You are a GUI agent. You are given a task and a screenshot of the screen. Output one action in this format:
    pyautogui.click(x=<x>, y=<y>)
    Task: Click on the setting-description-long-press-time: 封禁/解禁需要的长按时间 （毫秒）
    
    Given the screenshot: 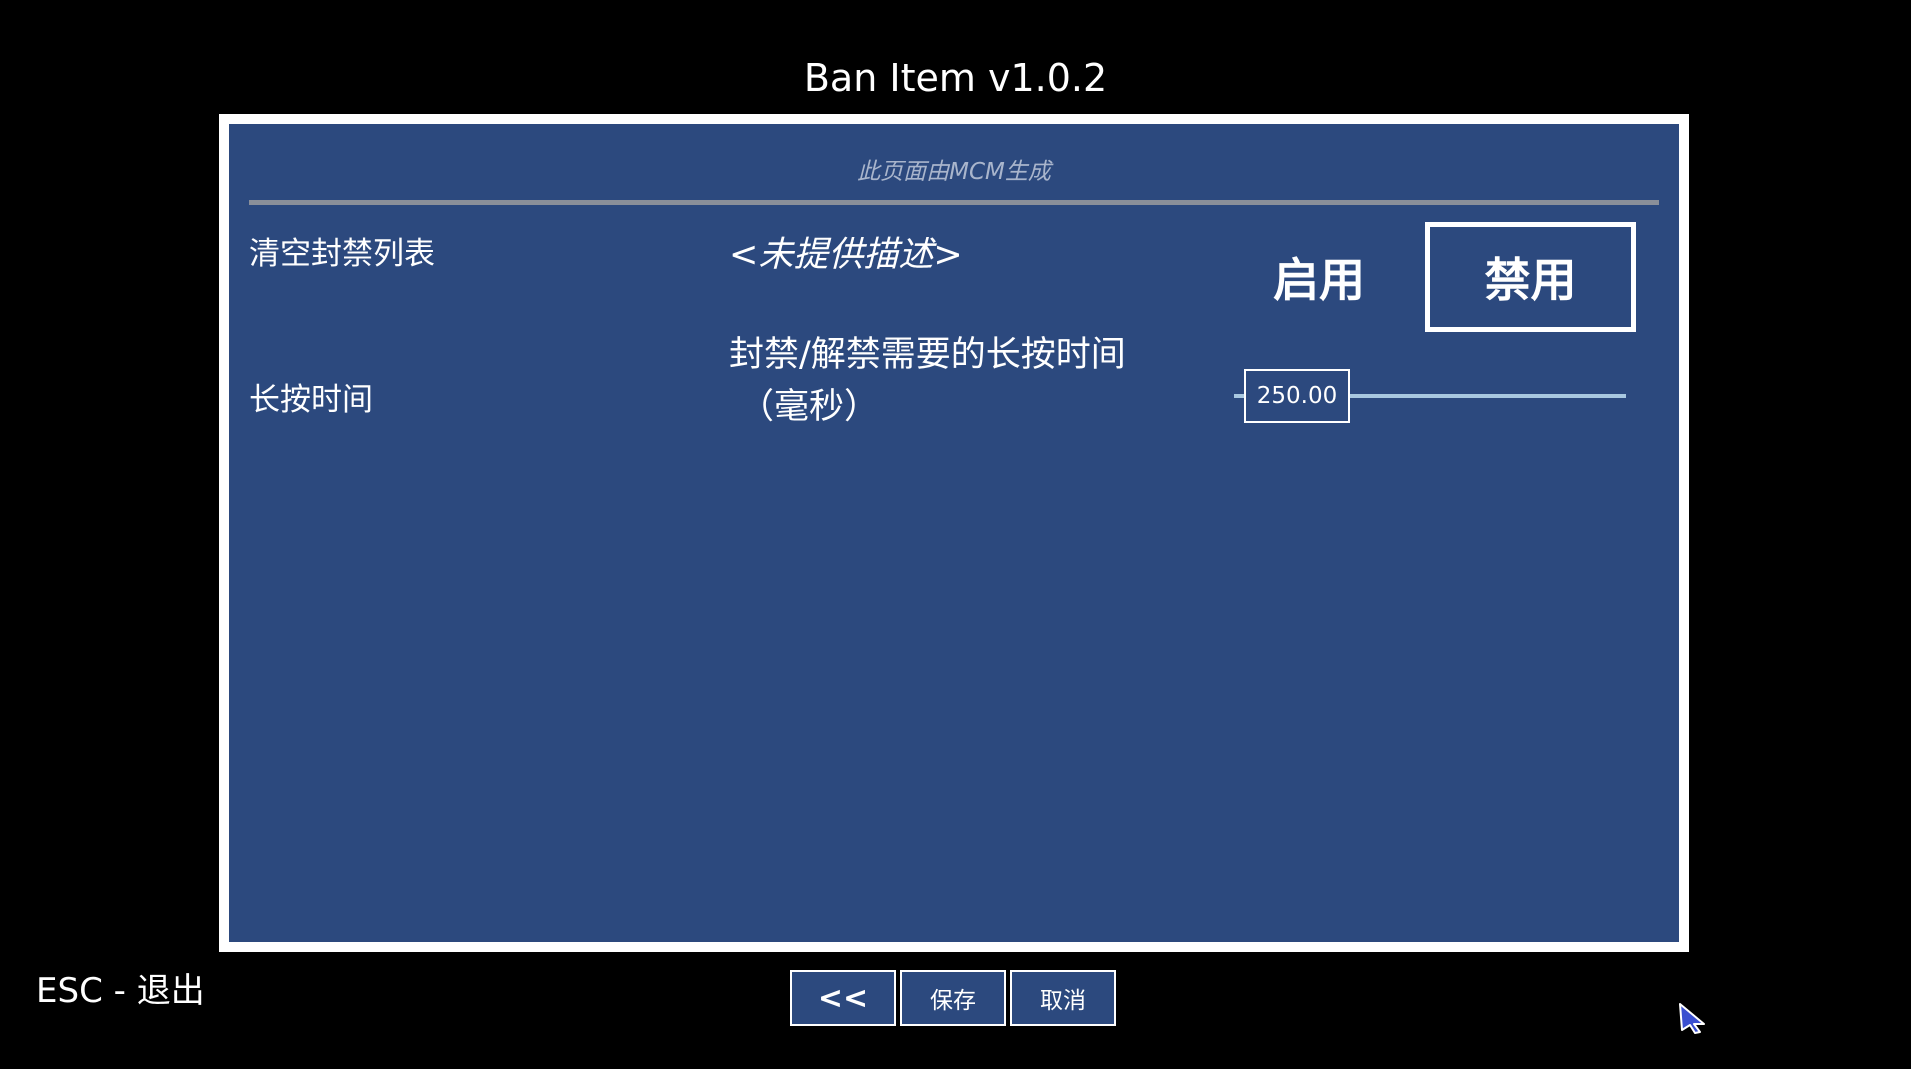 What is the action you would take?
    pyautogui.click(x=927, y=381)
    